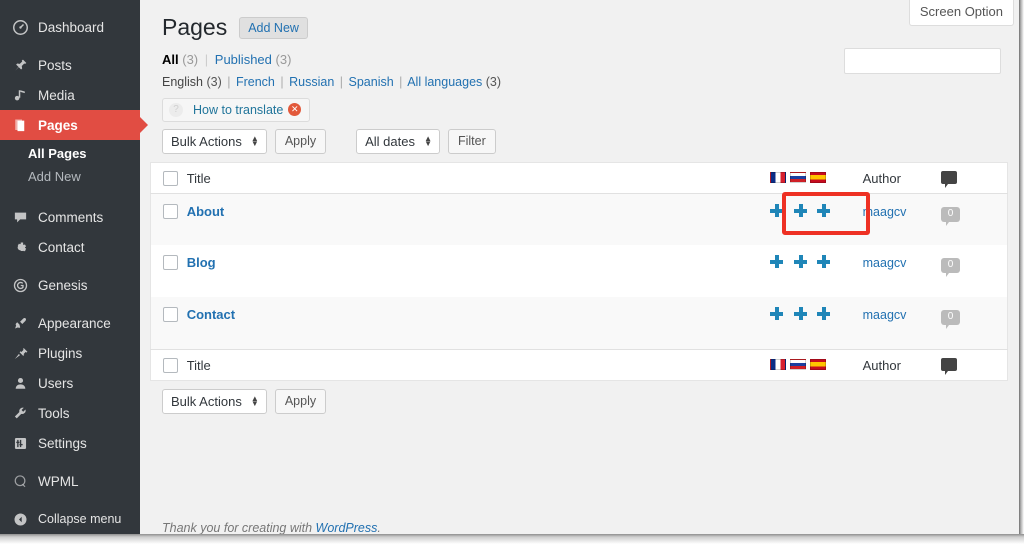 The height and width of the screenshot is (546, 1024). What do you see at coordinates (255, 82) in the screenshot?
I see `language-filter-french: French` at bounding box center [255, 82].